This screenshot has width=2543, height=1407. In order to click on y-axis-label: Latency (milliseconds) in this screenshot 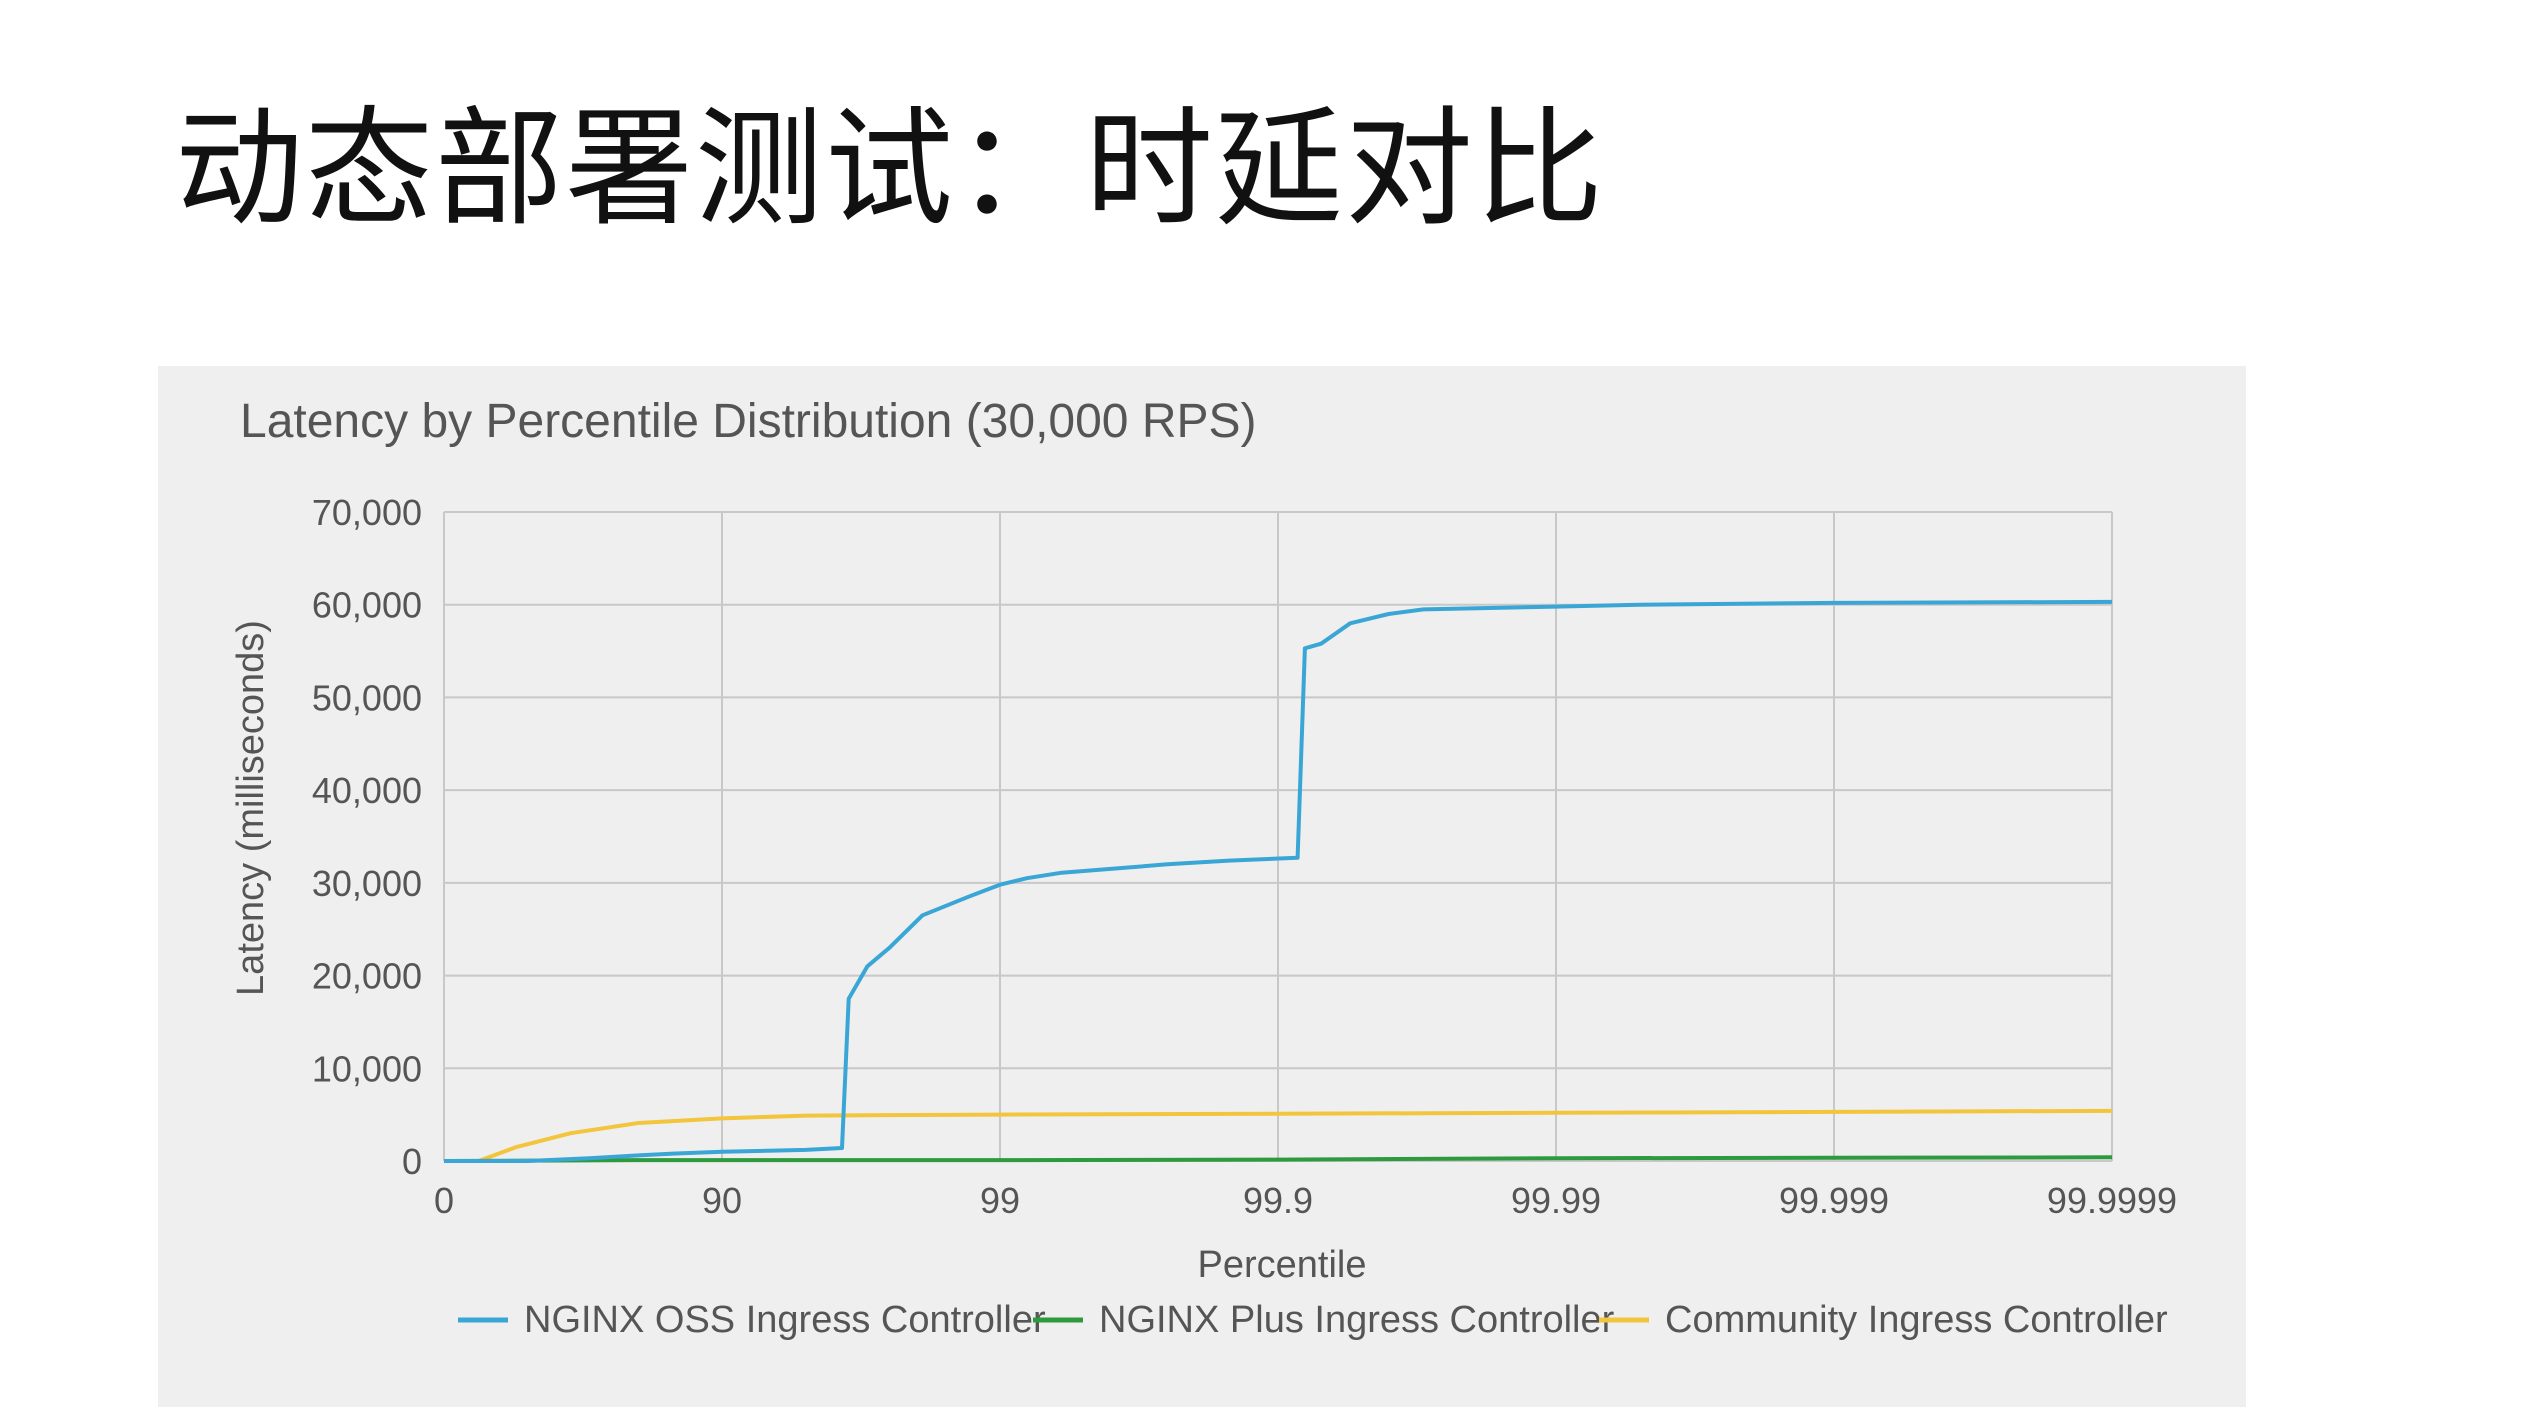, I will do `click(251, 808)`.